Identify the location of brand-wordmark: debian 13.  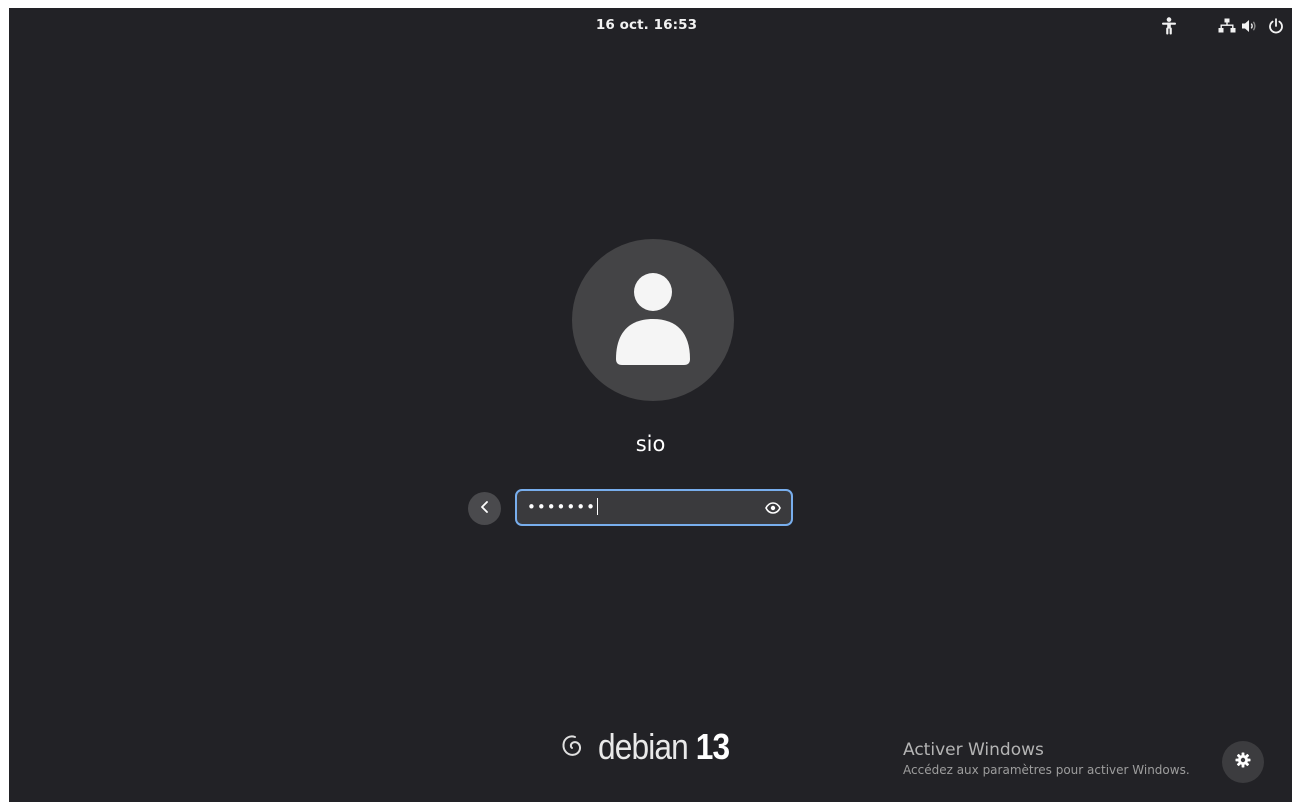
(664, 747).